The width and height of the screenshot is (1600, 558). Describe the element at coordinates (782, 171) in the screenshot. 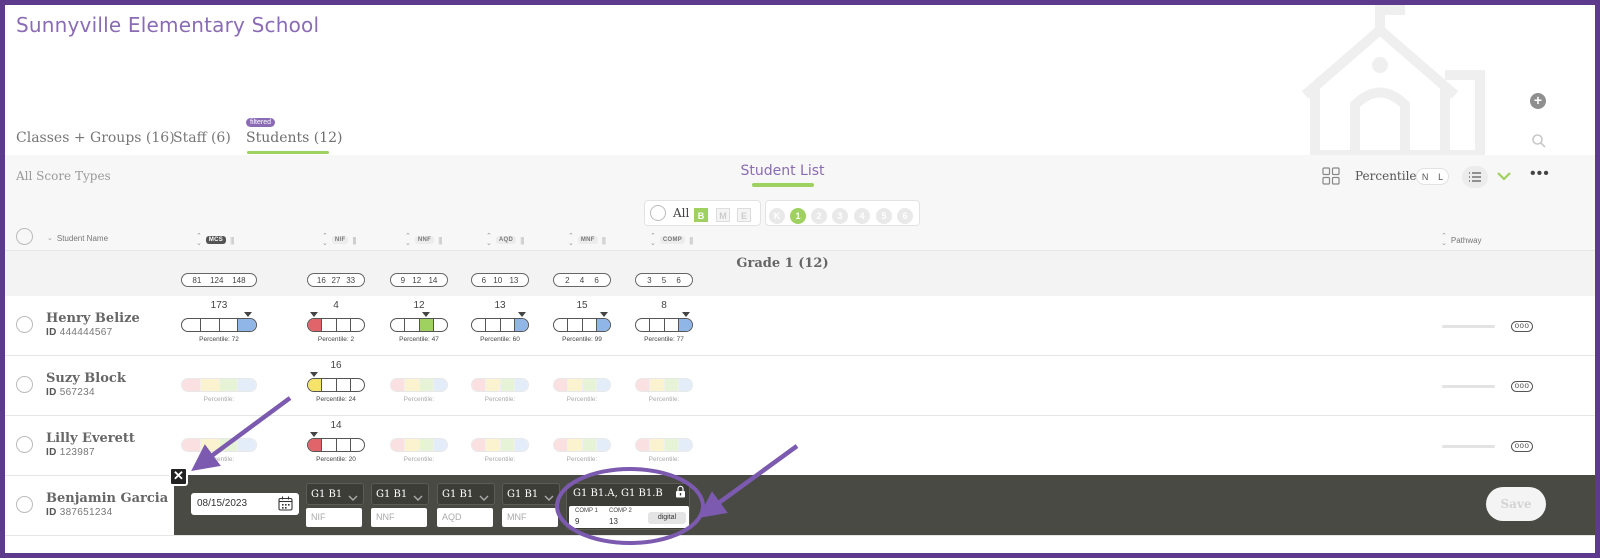

I see `student-list-title: Student List` at that location.